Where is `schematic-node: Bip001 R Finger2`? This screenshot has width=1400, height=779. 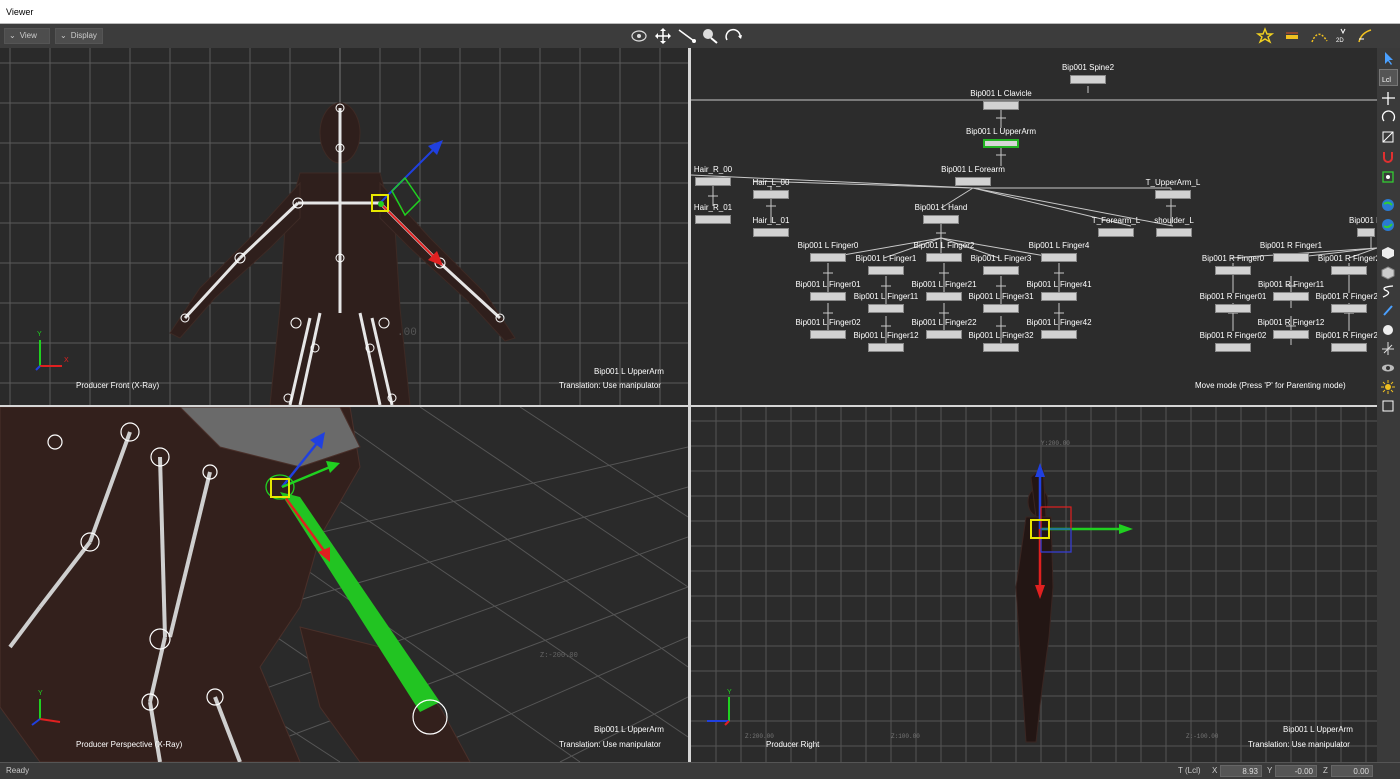
schematic-node: Bip001 R Finger2 is located at coordinates (1347, 266).